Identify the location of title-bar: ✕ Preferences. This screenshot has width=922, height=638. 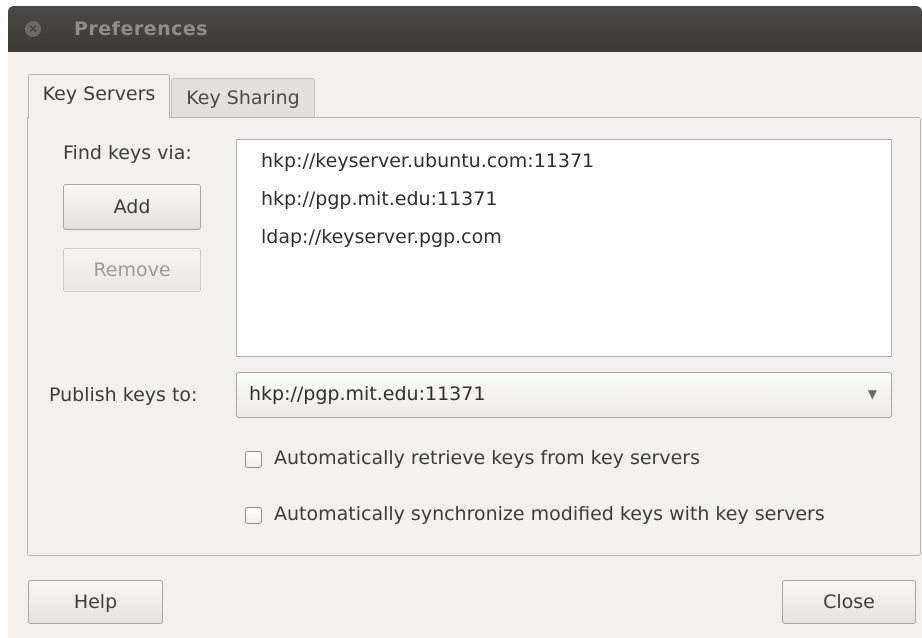
(465, 29).